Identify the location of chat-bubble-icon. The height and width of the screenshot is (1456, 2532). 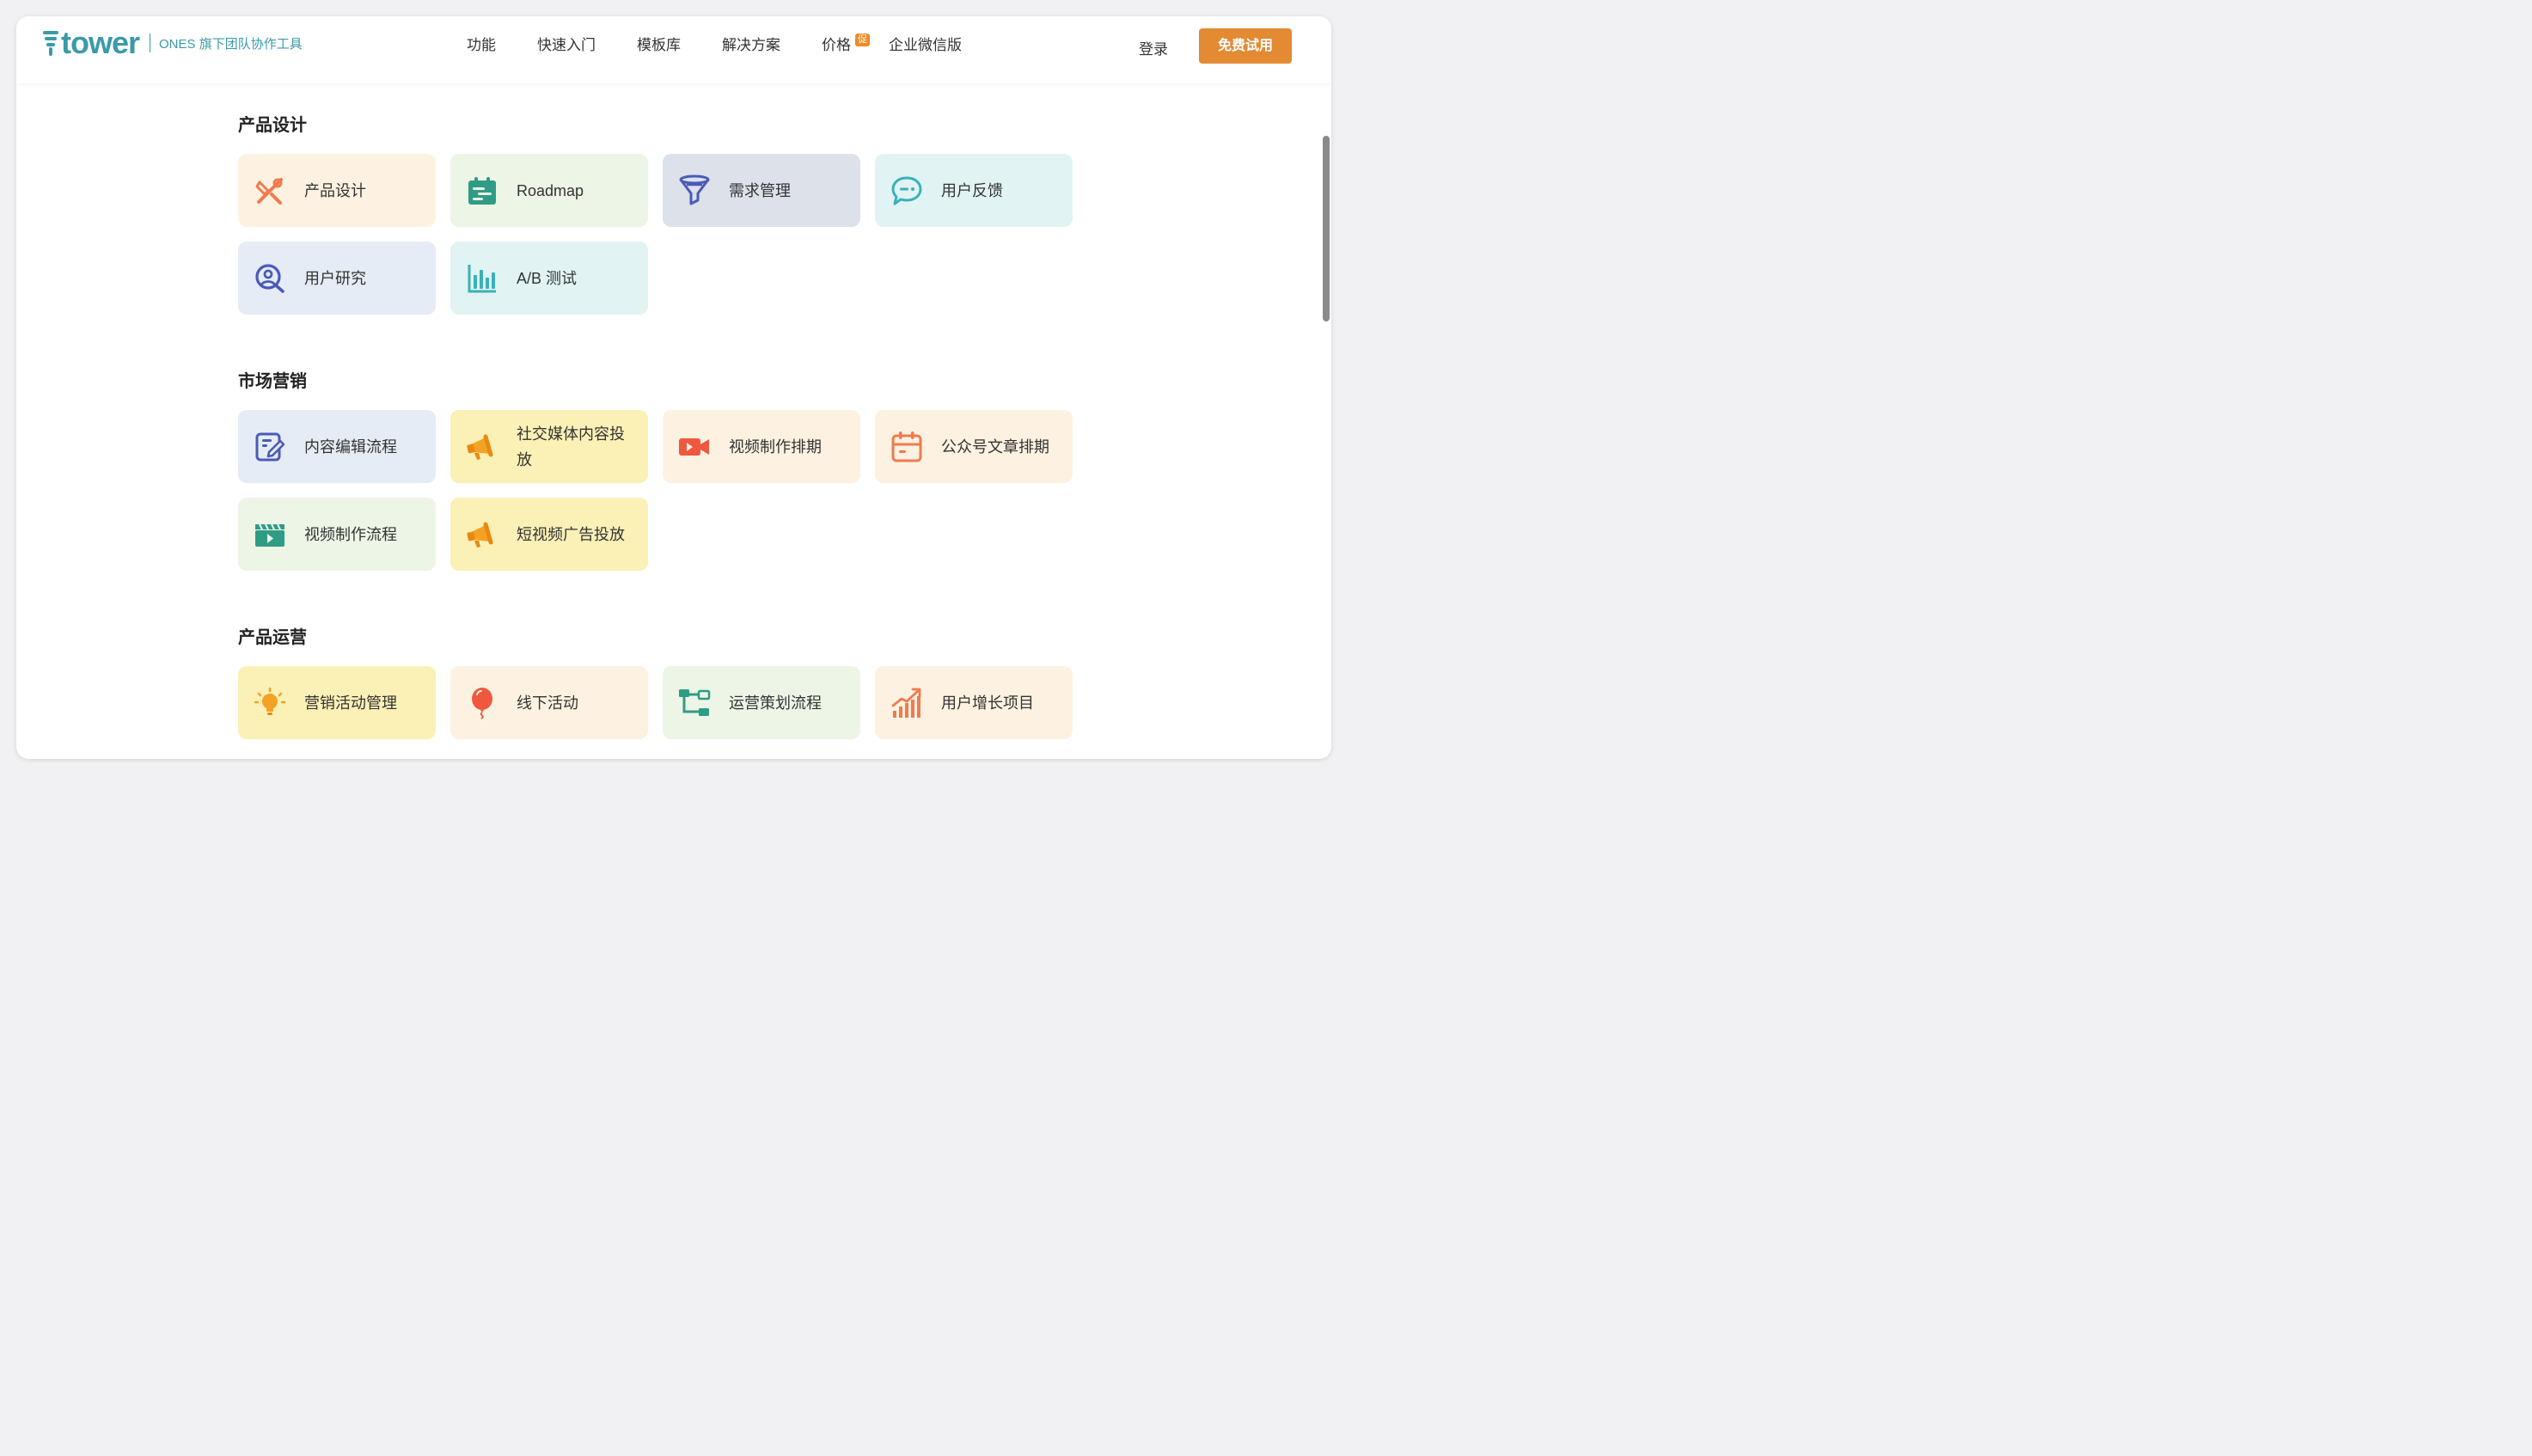
(906, 191).